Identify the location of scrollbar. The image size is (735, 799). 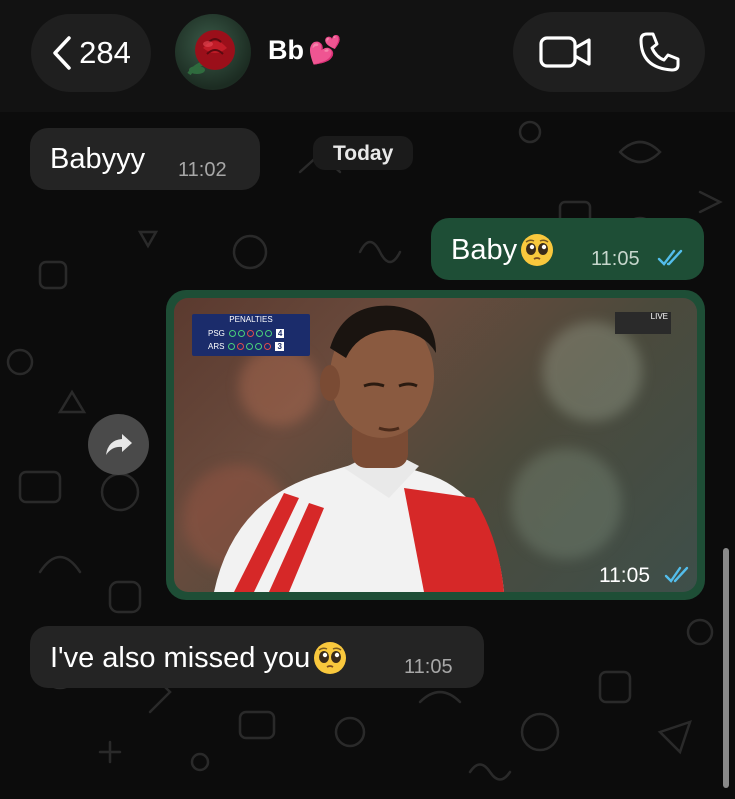
(726, 668).